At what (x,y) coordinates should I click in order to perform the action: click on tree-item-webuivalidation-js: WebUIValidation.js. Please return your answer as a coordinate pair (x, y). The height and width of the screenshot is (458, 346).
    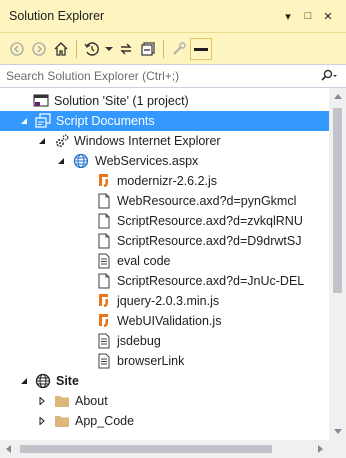
    Looking at the image, I should click on (164, 321).